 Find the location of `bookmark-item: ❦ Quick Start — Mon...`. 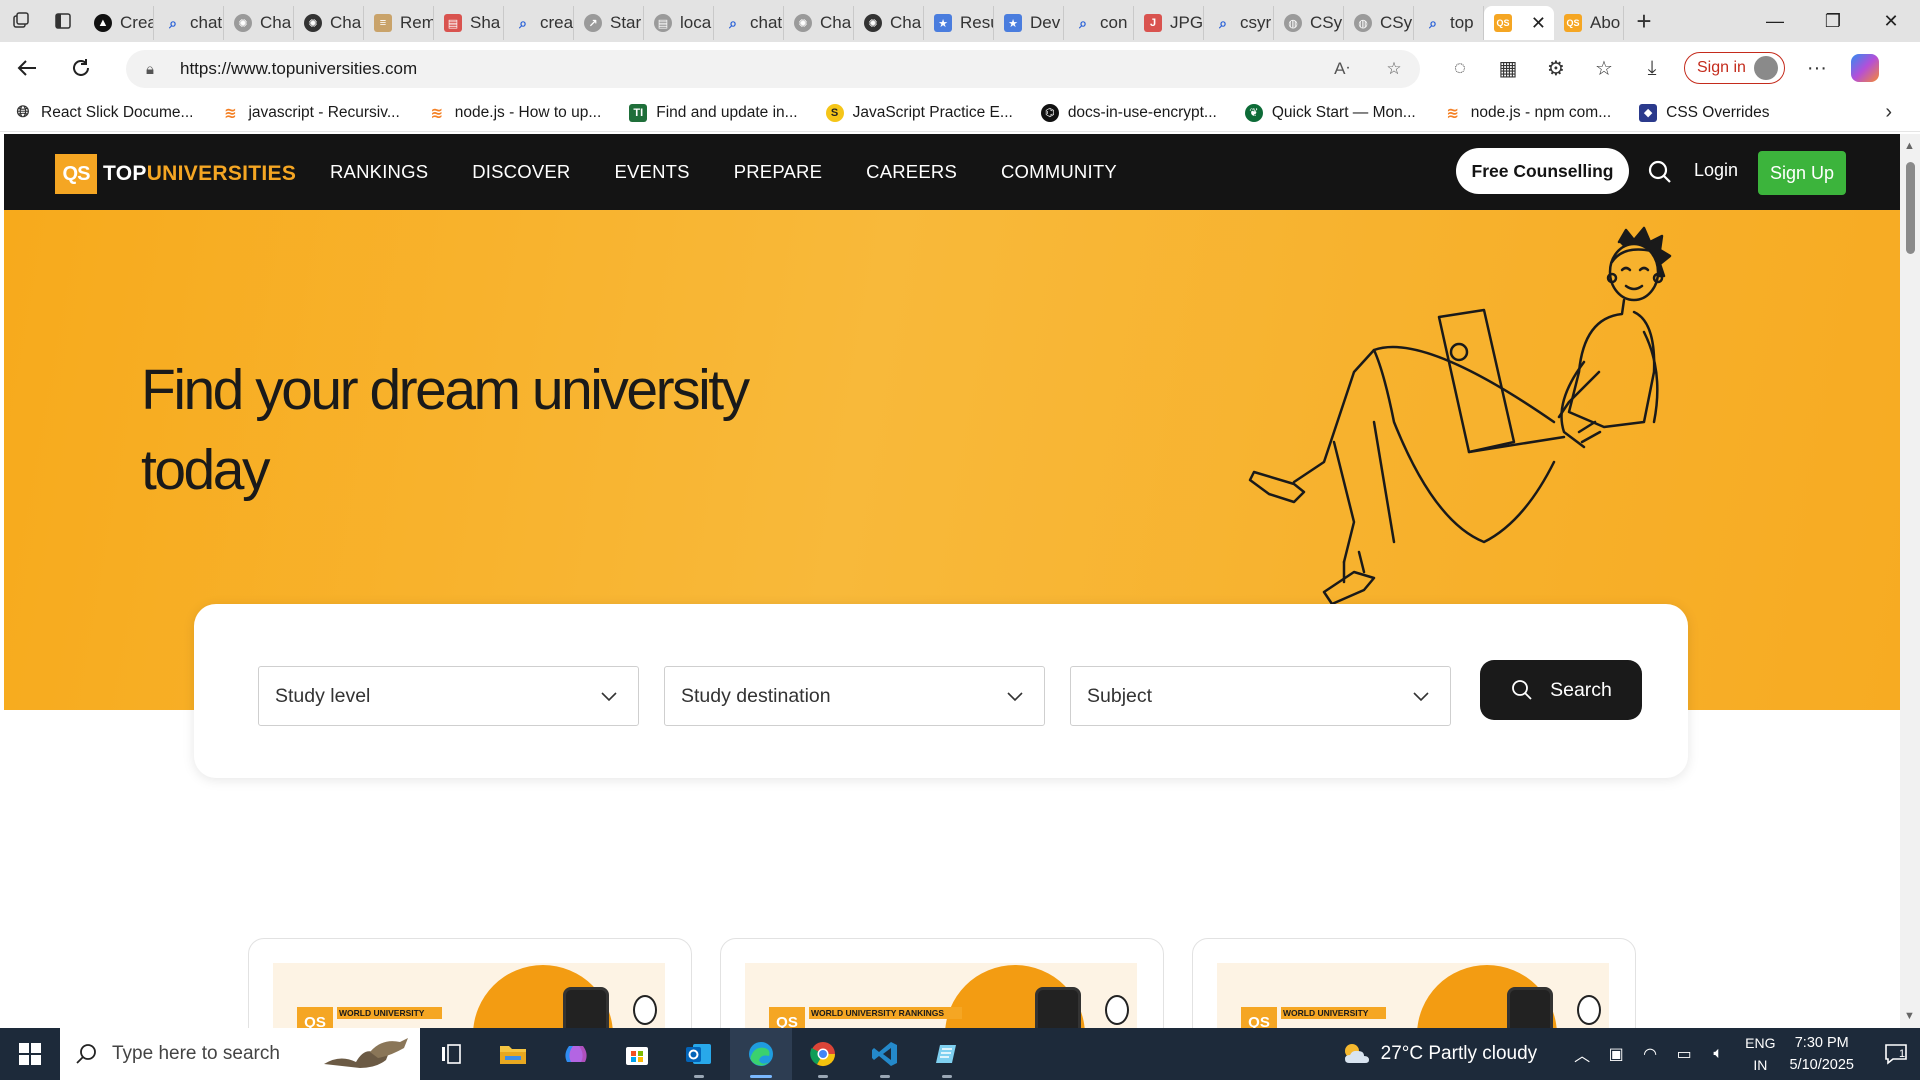

bookmark-item: ❦ Quick Start — Mon... is located at coordinates (1330, 112).